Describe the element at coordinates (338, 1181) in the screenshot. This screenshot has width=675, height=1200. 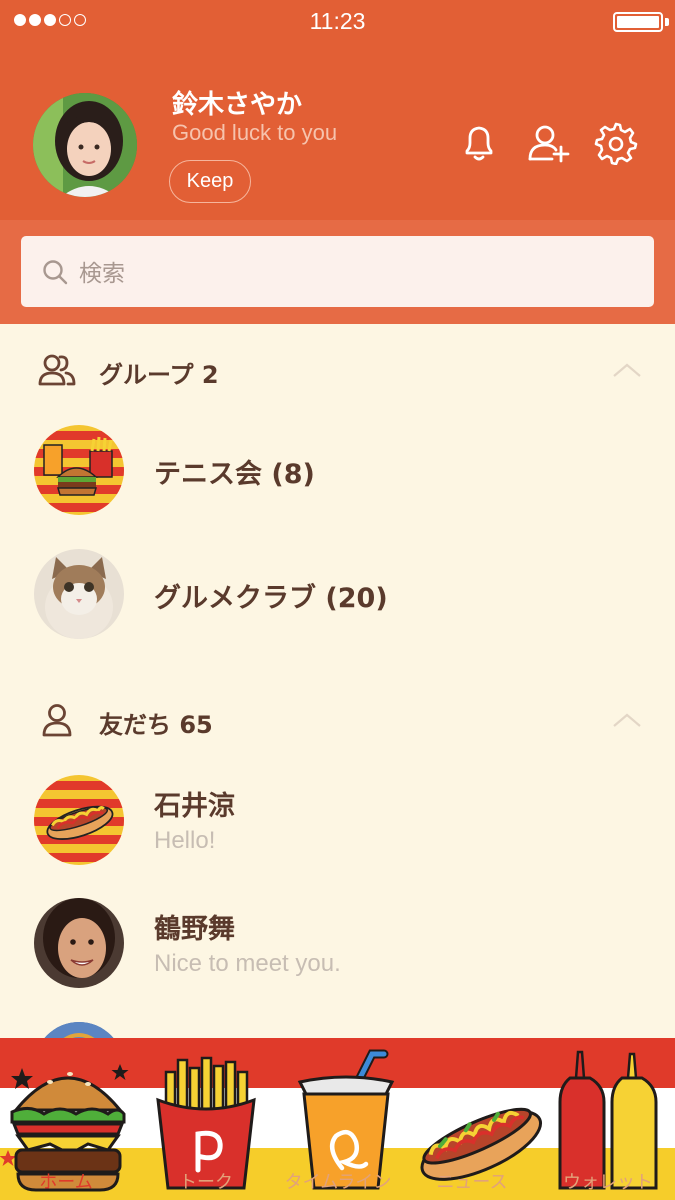
I see `tab-timeline: タイムライン` at that location.